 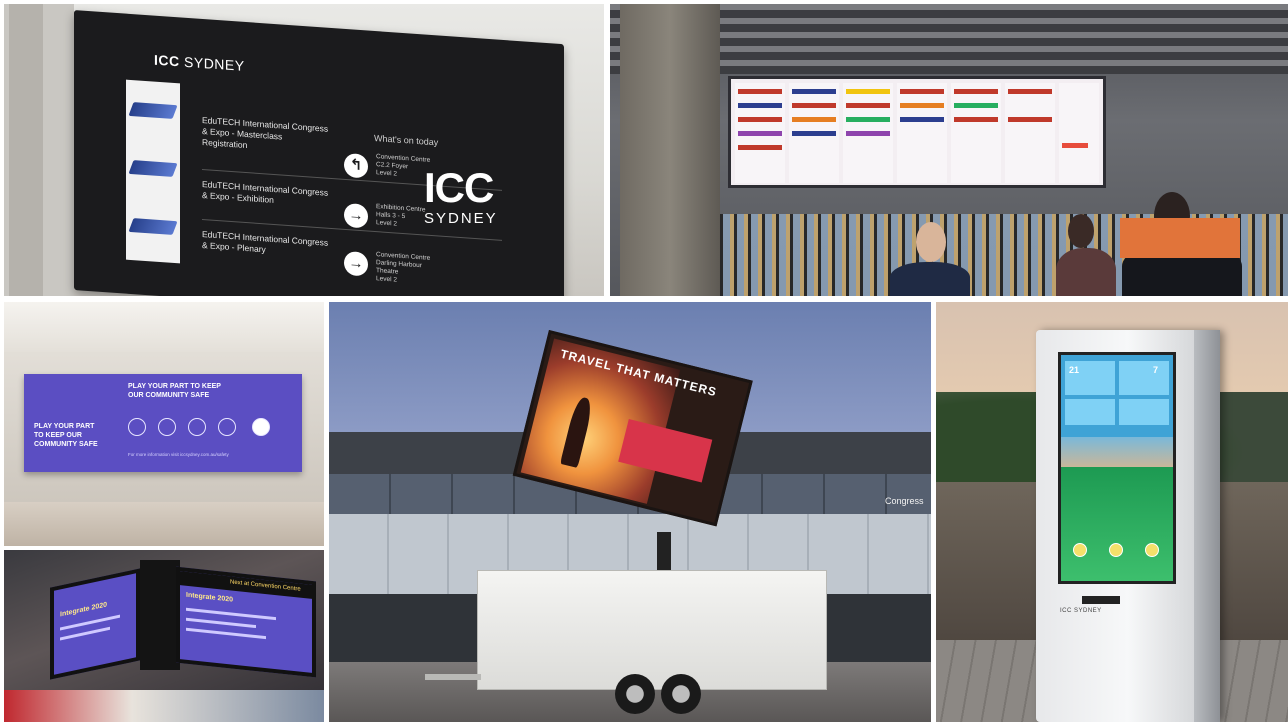 I want to click on sign-line: PLAY YOUR PART TO KEEP, so click(x=174, y=386).